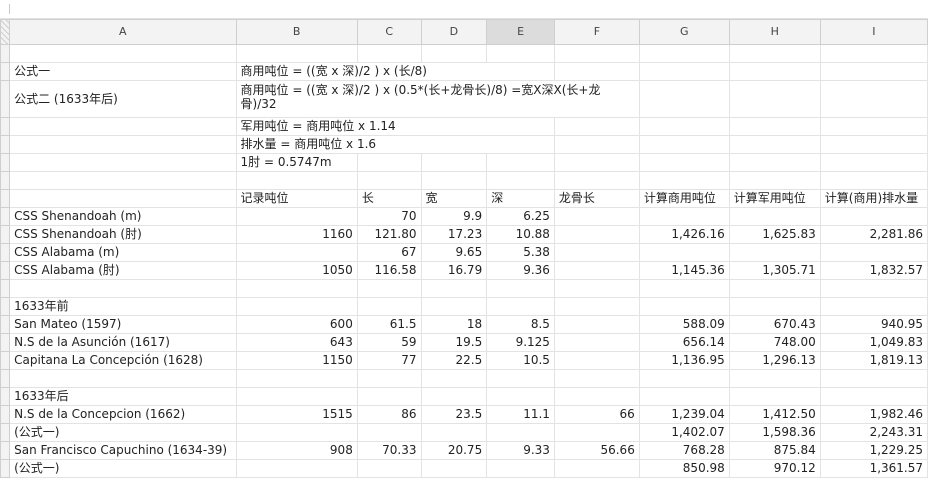  Describe the element at coordinates (123, 32) in the screenshot. I see `column-header-a: A` at that location.